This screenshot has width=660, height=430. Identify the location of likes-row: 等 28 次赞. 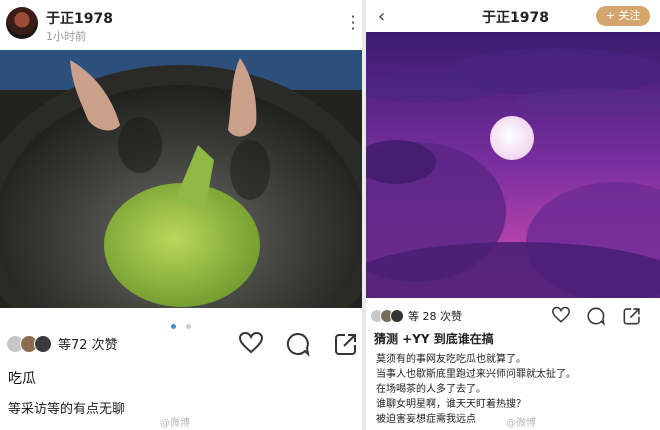
(416, 316).